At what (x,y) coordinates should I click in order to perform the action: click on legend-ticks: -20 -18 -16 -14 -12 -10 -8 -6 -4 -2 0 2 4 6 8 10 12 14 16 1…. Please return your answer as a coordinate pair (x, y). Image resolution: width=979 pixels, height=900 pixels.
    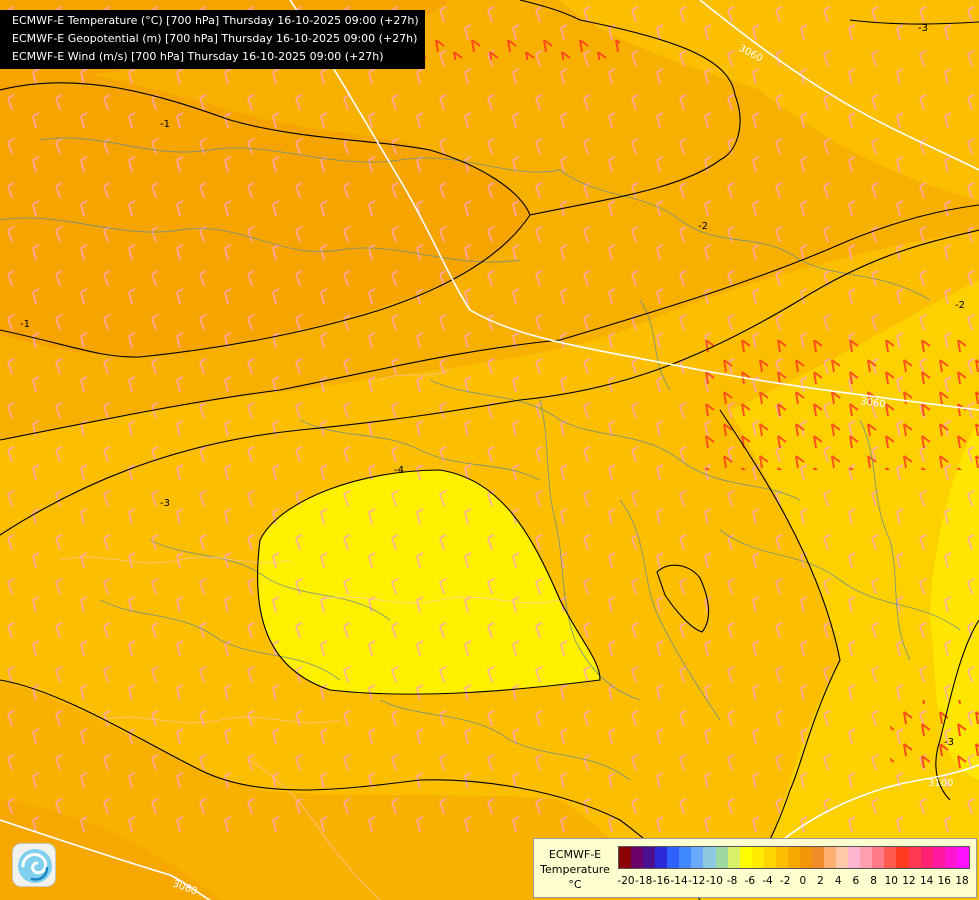
    Looking at the image, I should click on (793, 882).